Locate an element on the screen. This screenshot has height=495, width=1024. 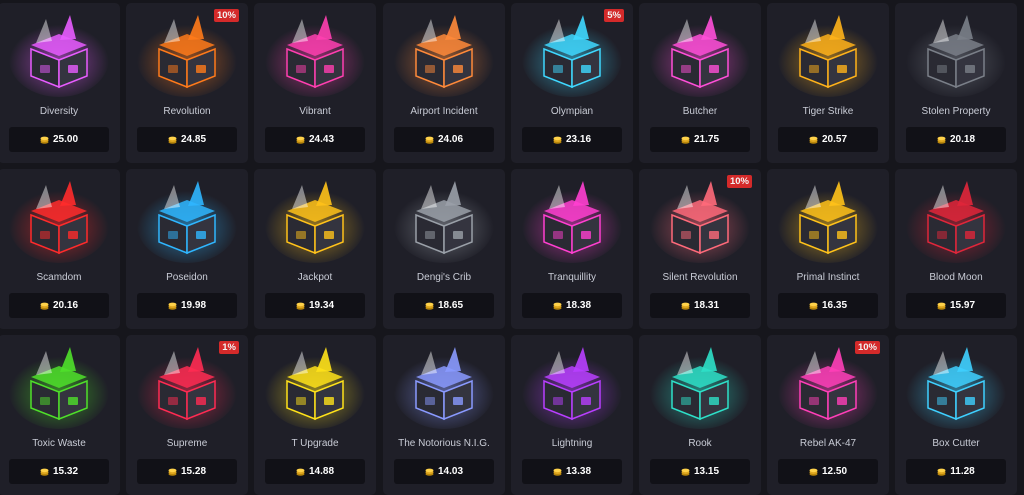
case-price-value: 12.50 is located at coordinates (834, 471).